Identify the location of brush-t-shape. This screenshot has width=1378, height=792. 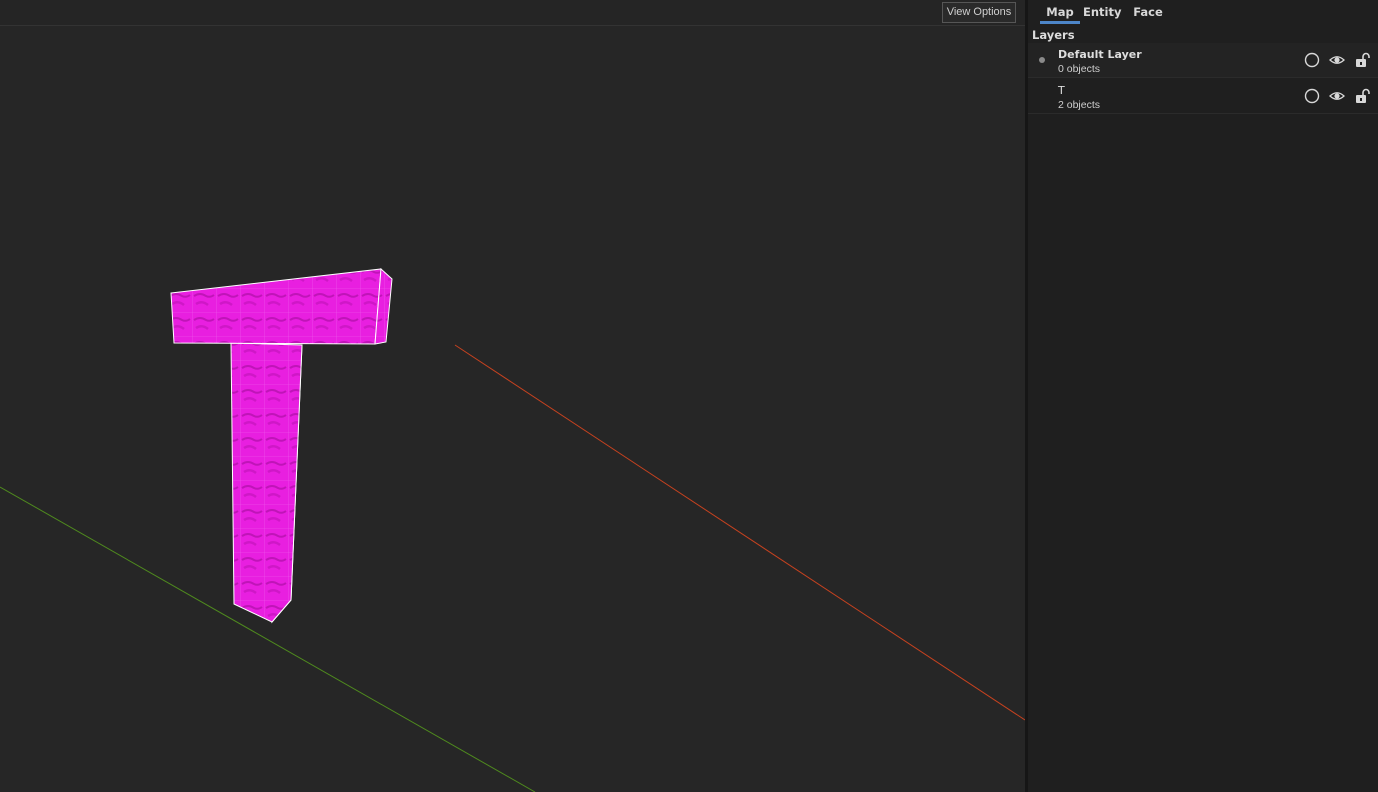
(281, 445).